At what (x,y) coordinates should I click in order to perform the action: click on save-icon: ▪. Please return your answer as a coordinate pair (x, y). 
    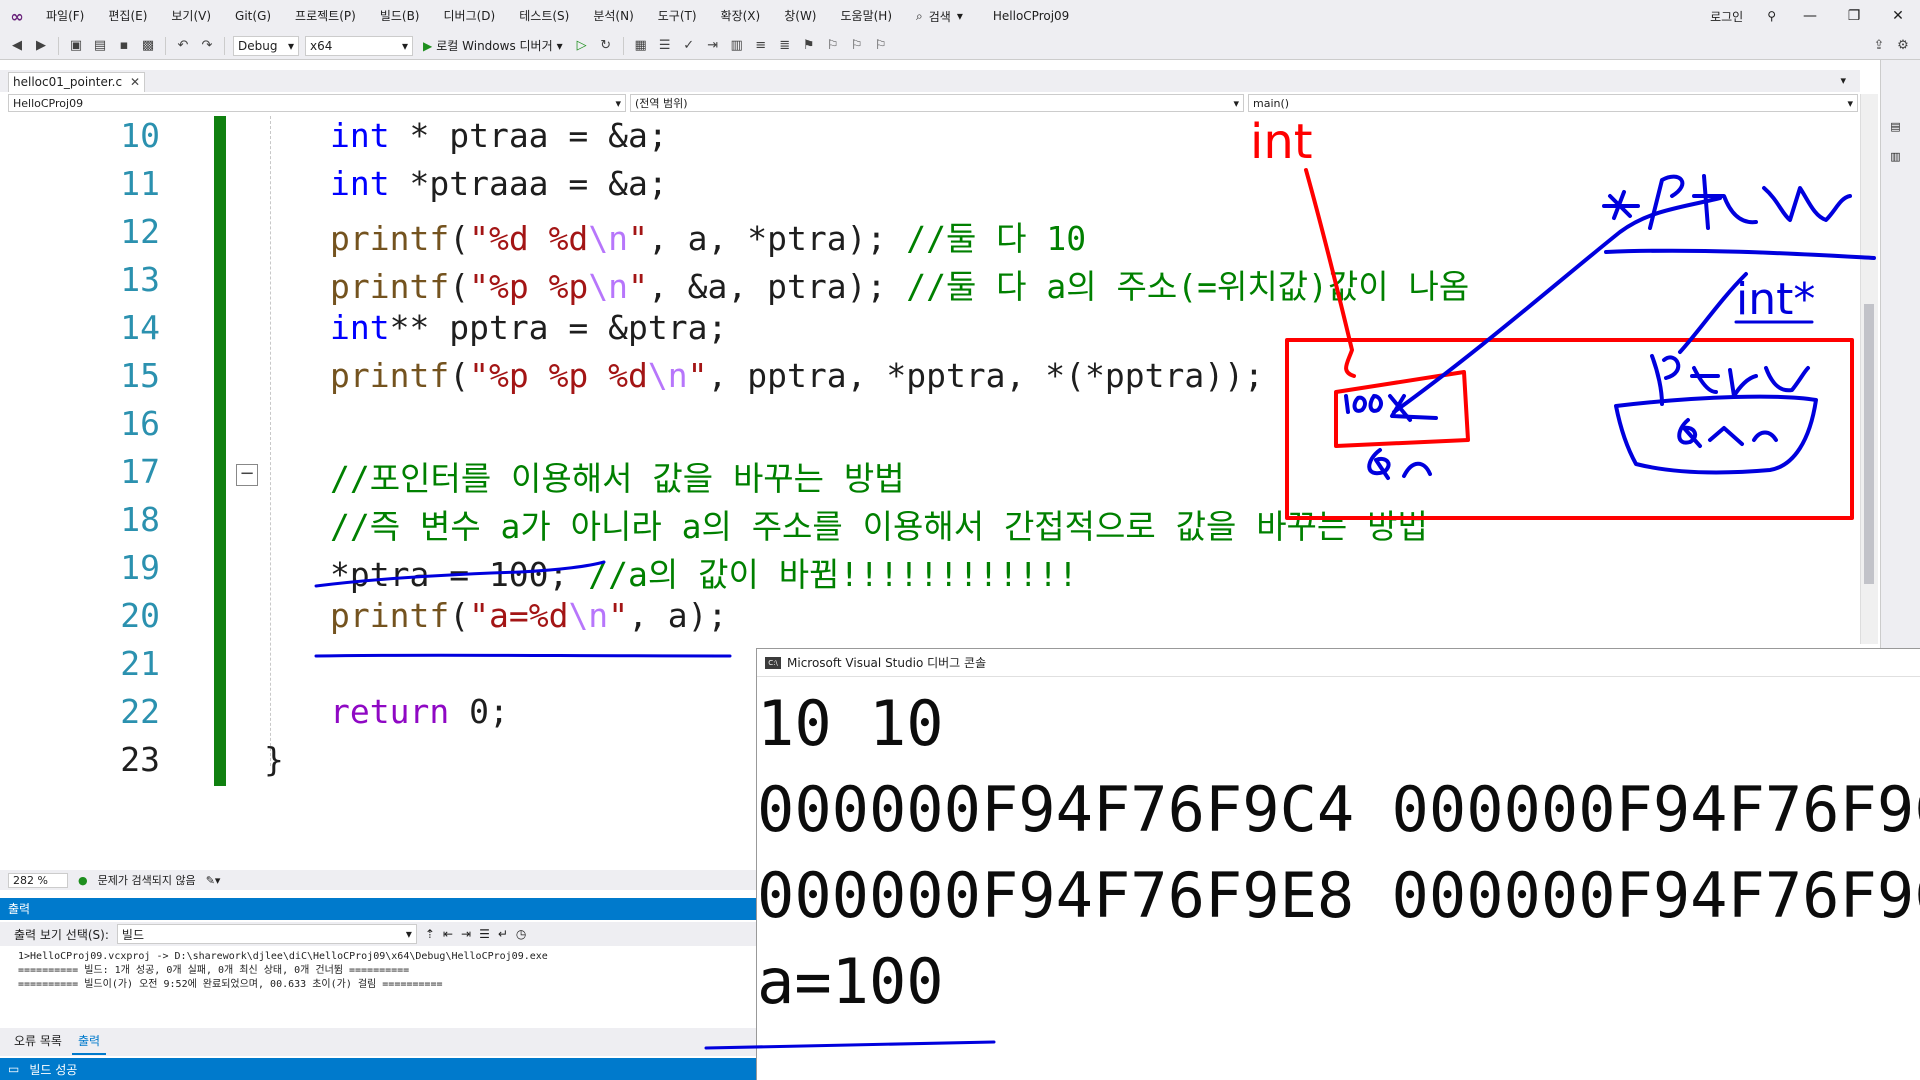
    Looking at the image, I should click on (124, 46).